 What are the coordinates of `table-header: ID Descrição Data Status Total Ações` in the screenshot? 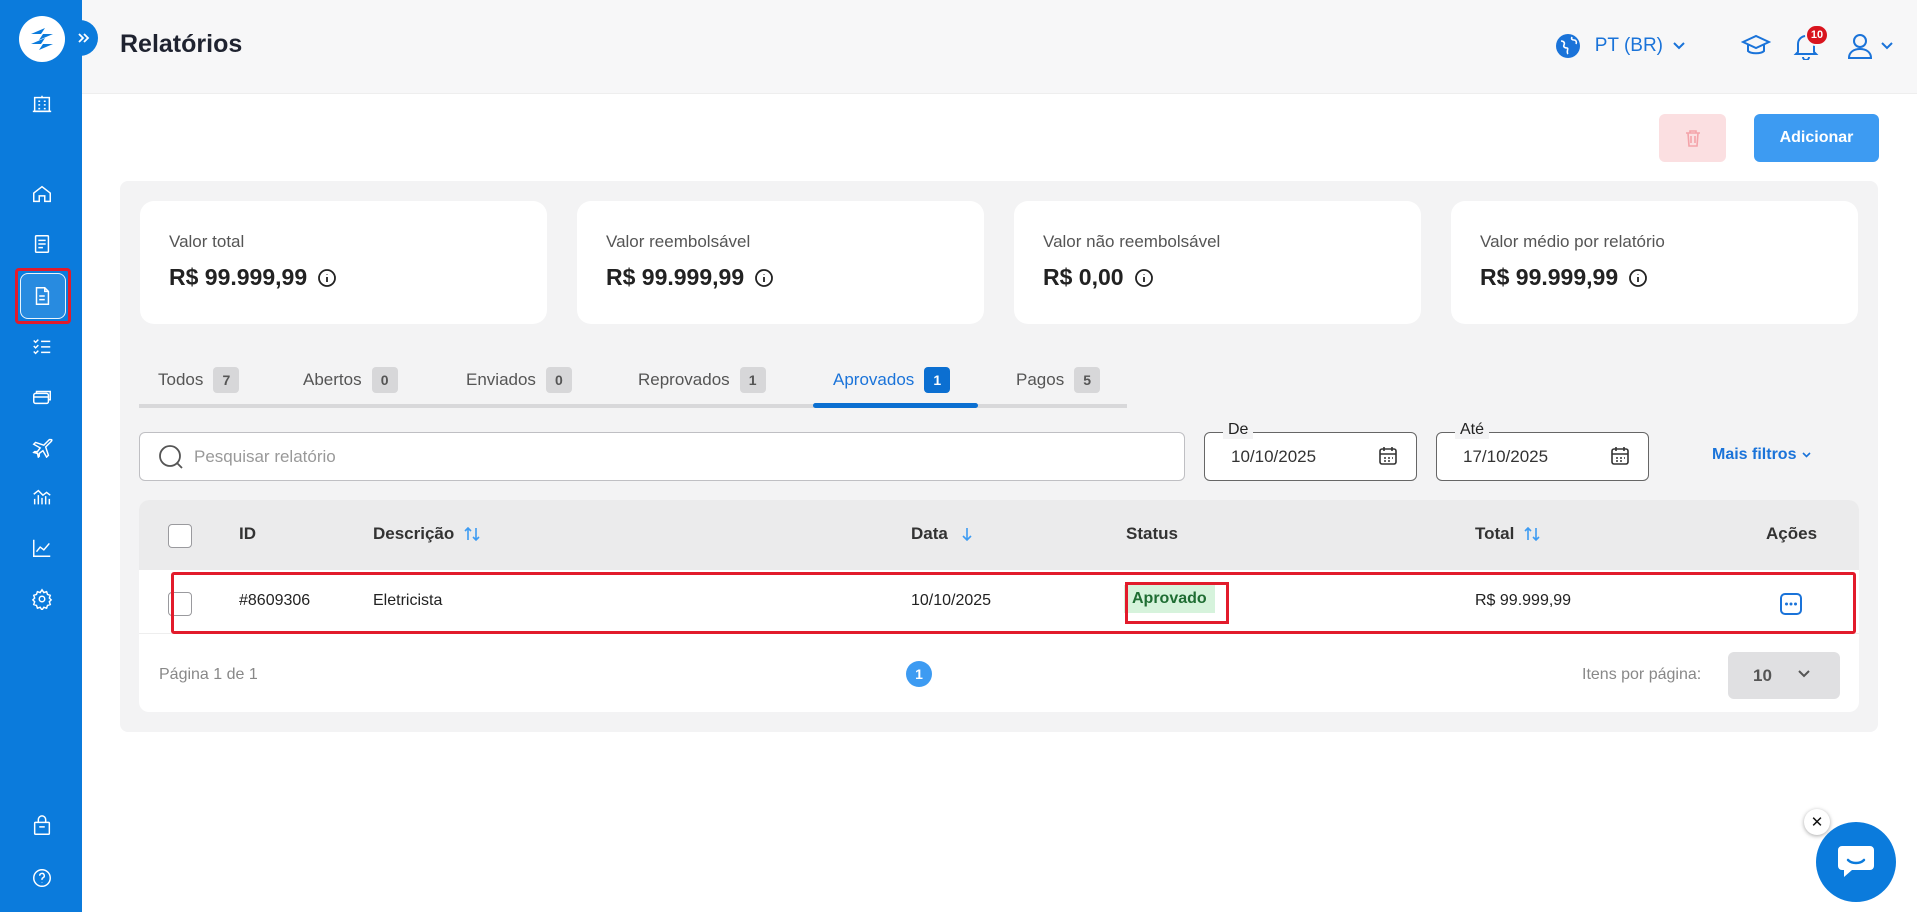 It's located at (999, 535).